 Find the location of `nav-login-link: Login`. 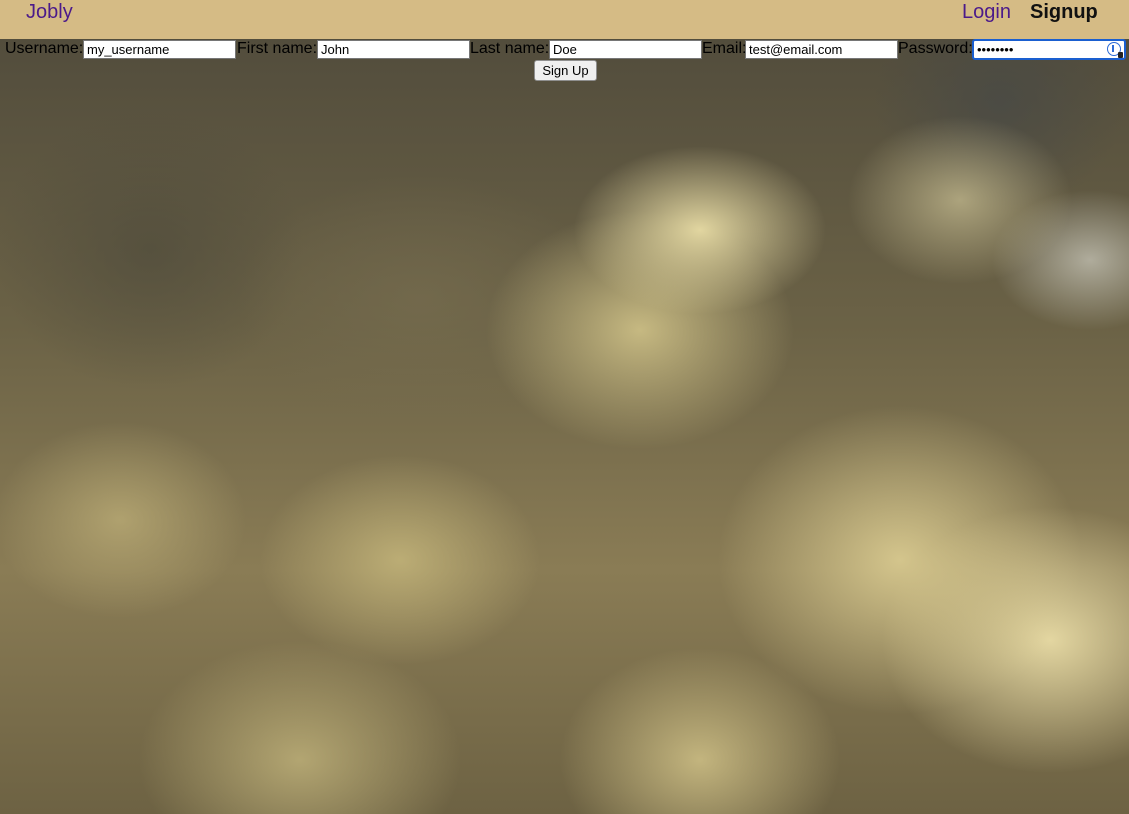

nav-login-link: Login is located at coordinates (986, 12).